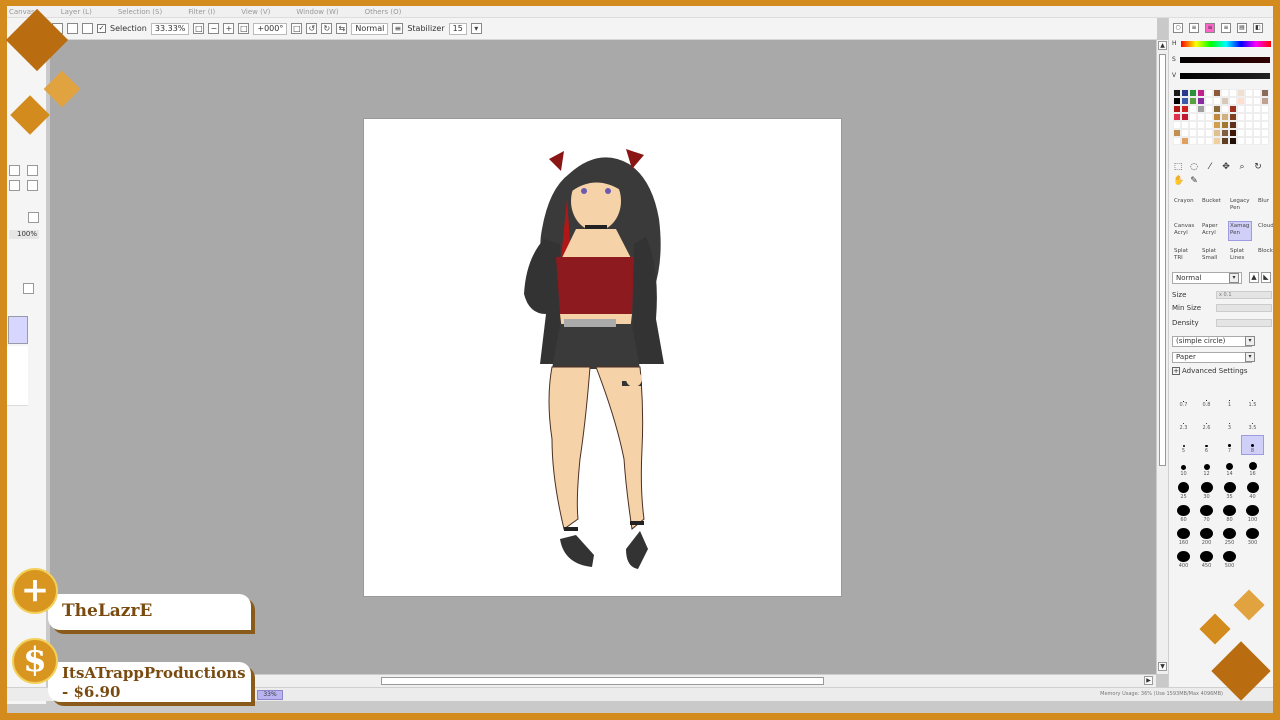 The width and height of the screenshot is (1280, 720). What do you see at coordinates (1178, 181) in the screenshot?
I see `hand-icon: ✋` at bounding box center [1178, 181].